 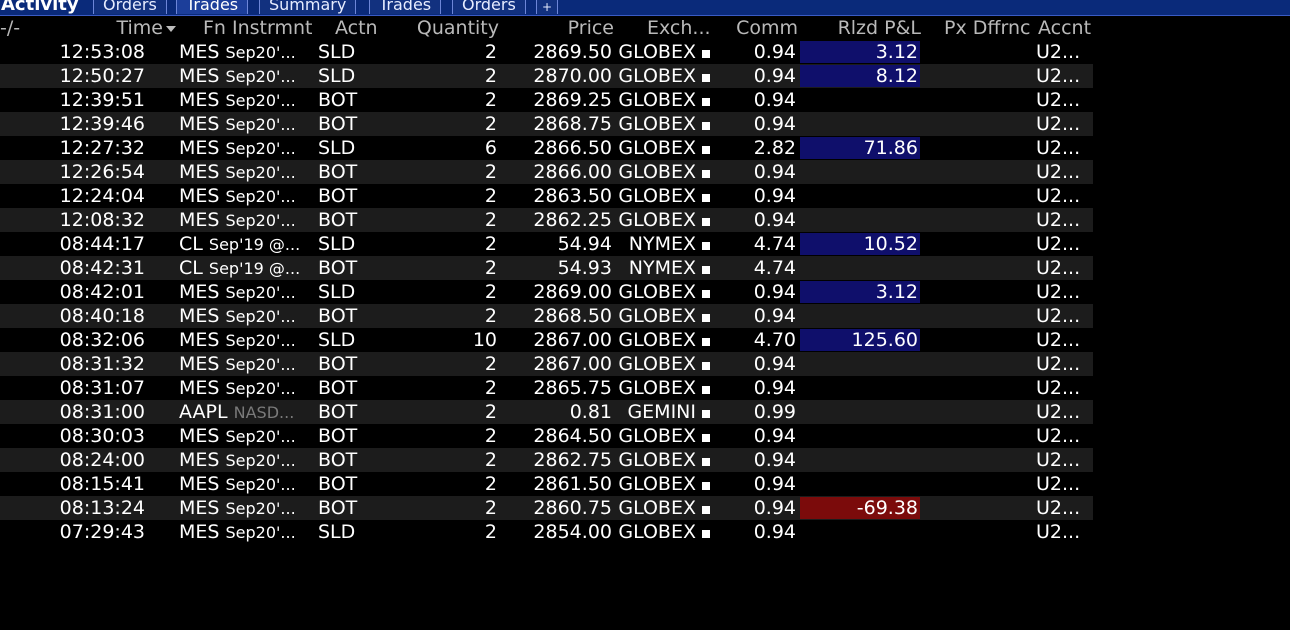 What do you see at coordinates (102, 484) in the screenshot?
I see `time-cell: 08:15:41` at bounding box center [102, 484].